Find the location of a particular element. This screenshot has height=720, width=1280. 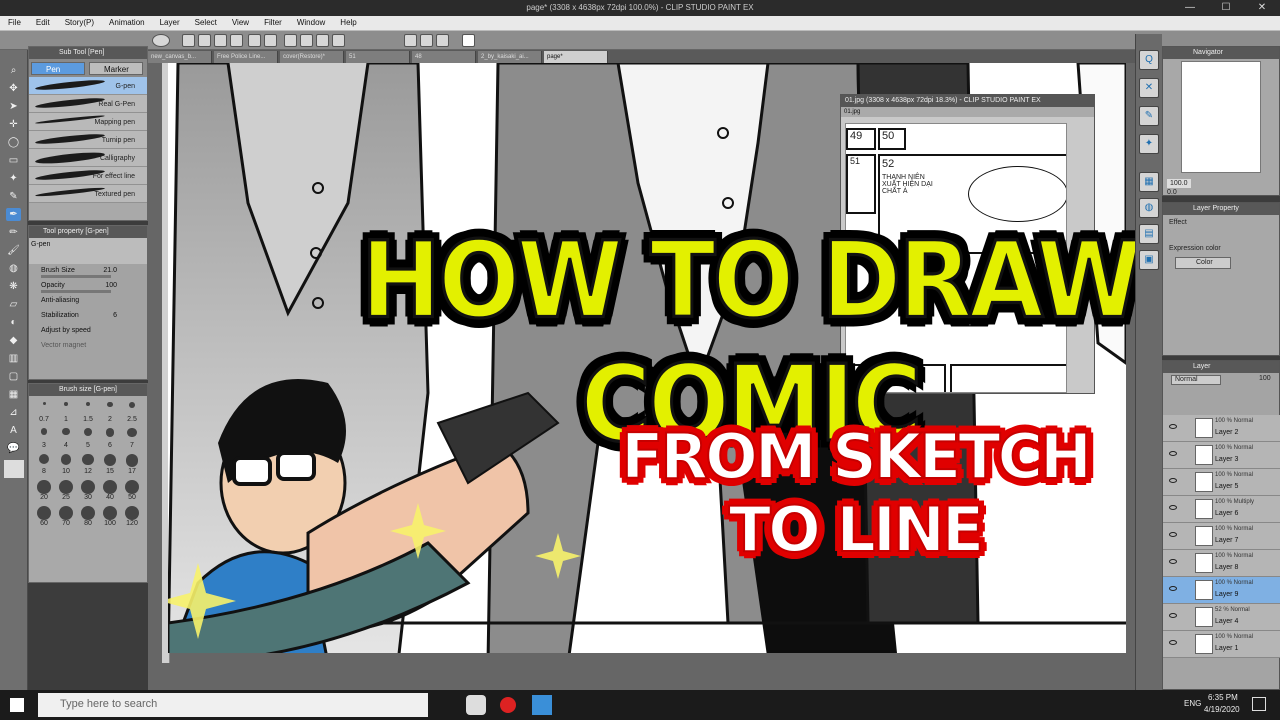

brush-size-option: 120 is located at coordinates (132, 516).